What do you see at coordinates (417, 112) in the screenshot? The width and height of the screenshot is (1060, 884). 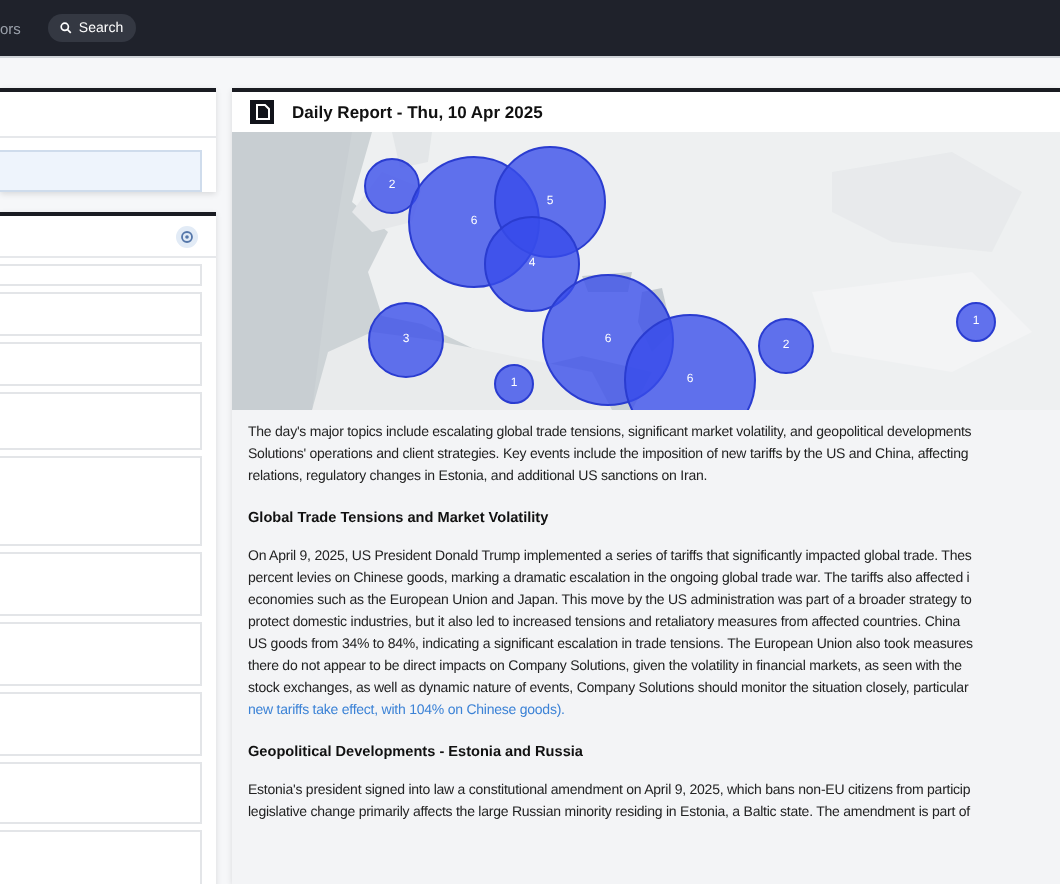 I see `report-title: Daily Report - Thu, 10 Apr 2025` at bounding box center [417, 112].